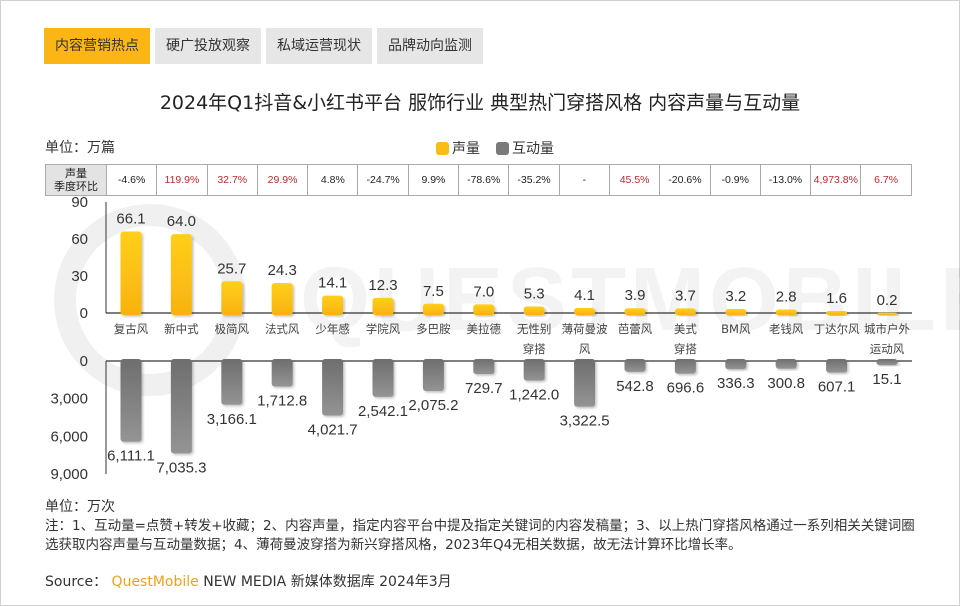  I want to click on category-label: 城市户外, so click(887, 329).